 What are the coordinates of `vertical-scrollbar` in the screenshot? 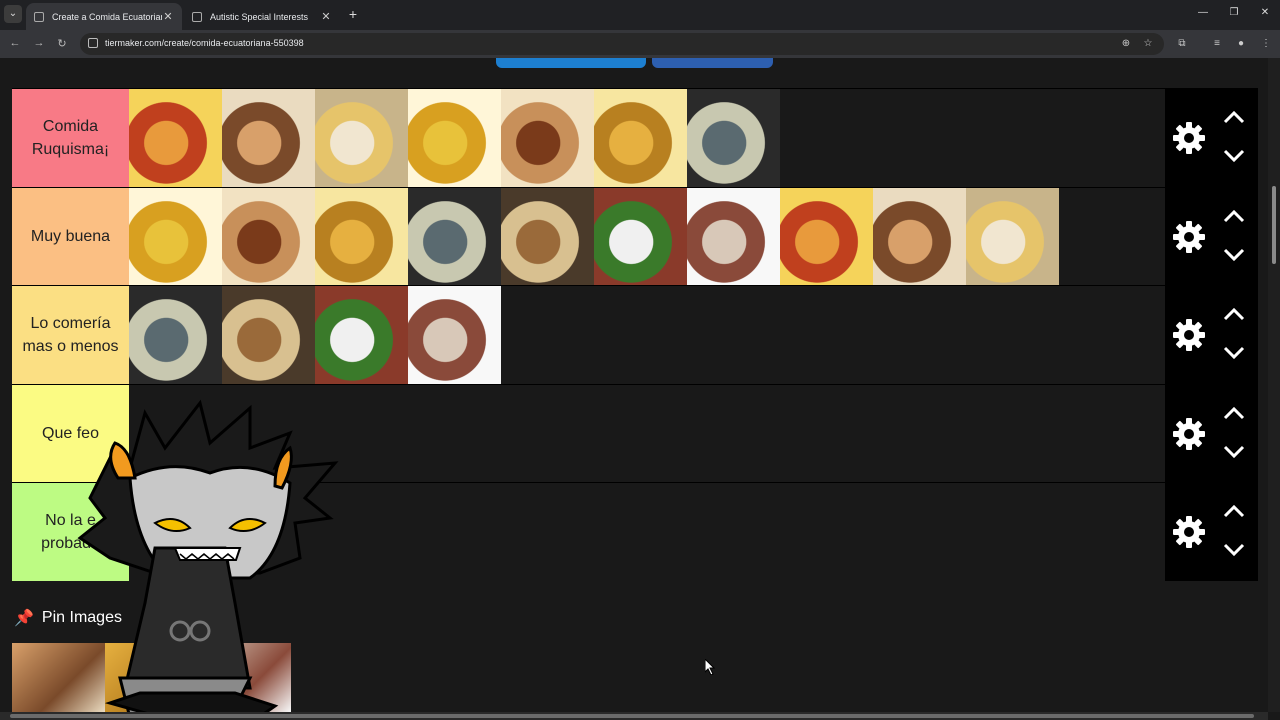 It's located at (1274, 385).